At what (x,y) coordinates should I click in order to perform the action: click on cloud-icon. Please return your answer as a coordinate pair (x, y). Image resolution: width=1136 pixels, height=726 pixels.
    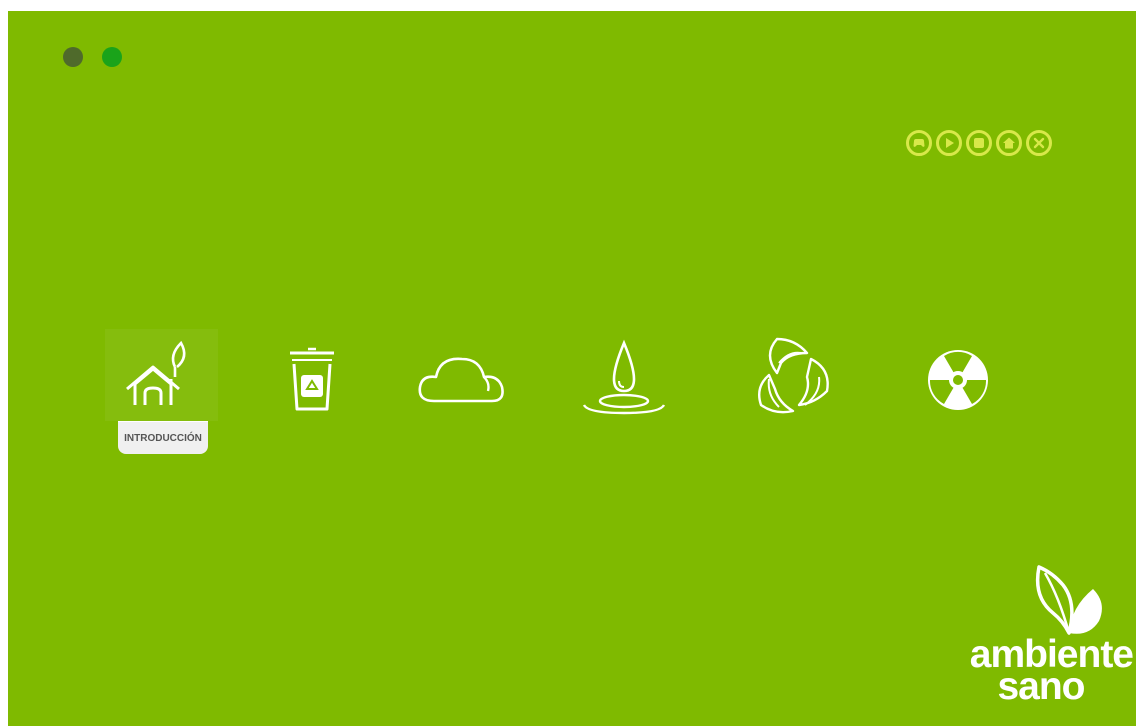
    Looking at the image, I should click on (461, 380).